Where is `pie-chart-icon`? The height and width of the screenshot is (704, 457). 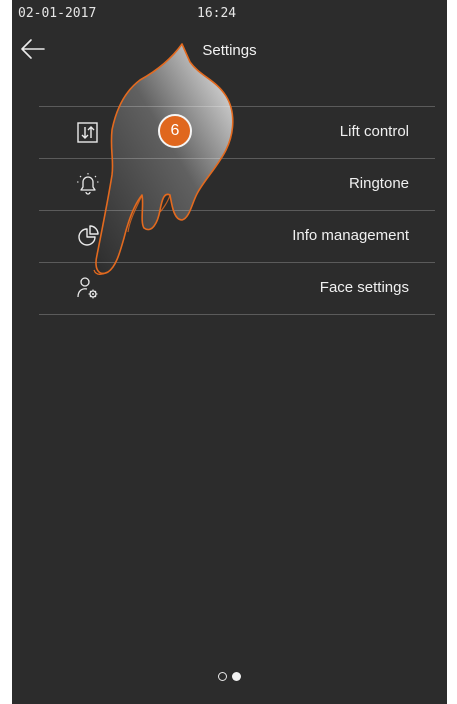
pie-chart-icon is located at coordinates (88, 235).